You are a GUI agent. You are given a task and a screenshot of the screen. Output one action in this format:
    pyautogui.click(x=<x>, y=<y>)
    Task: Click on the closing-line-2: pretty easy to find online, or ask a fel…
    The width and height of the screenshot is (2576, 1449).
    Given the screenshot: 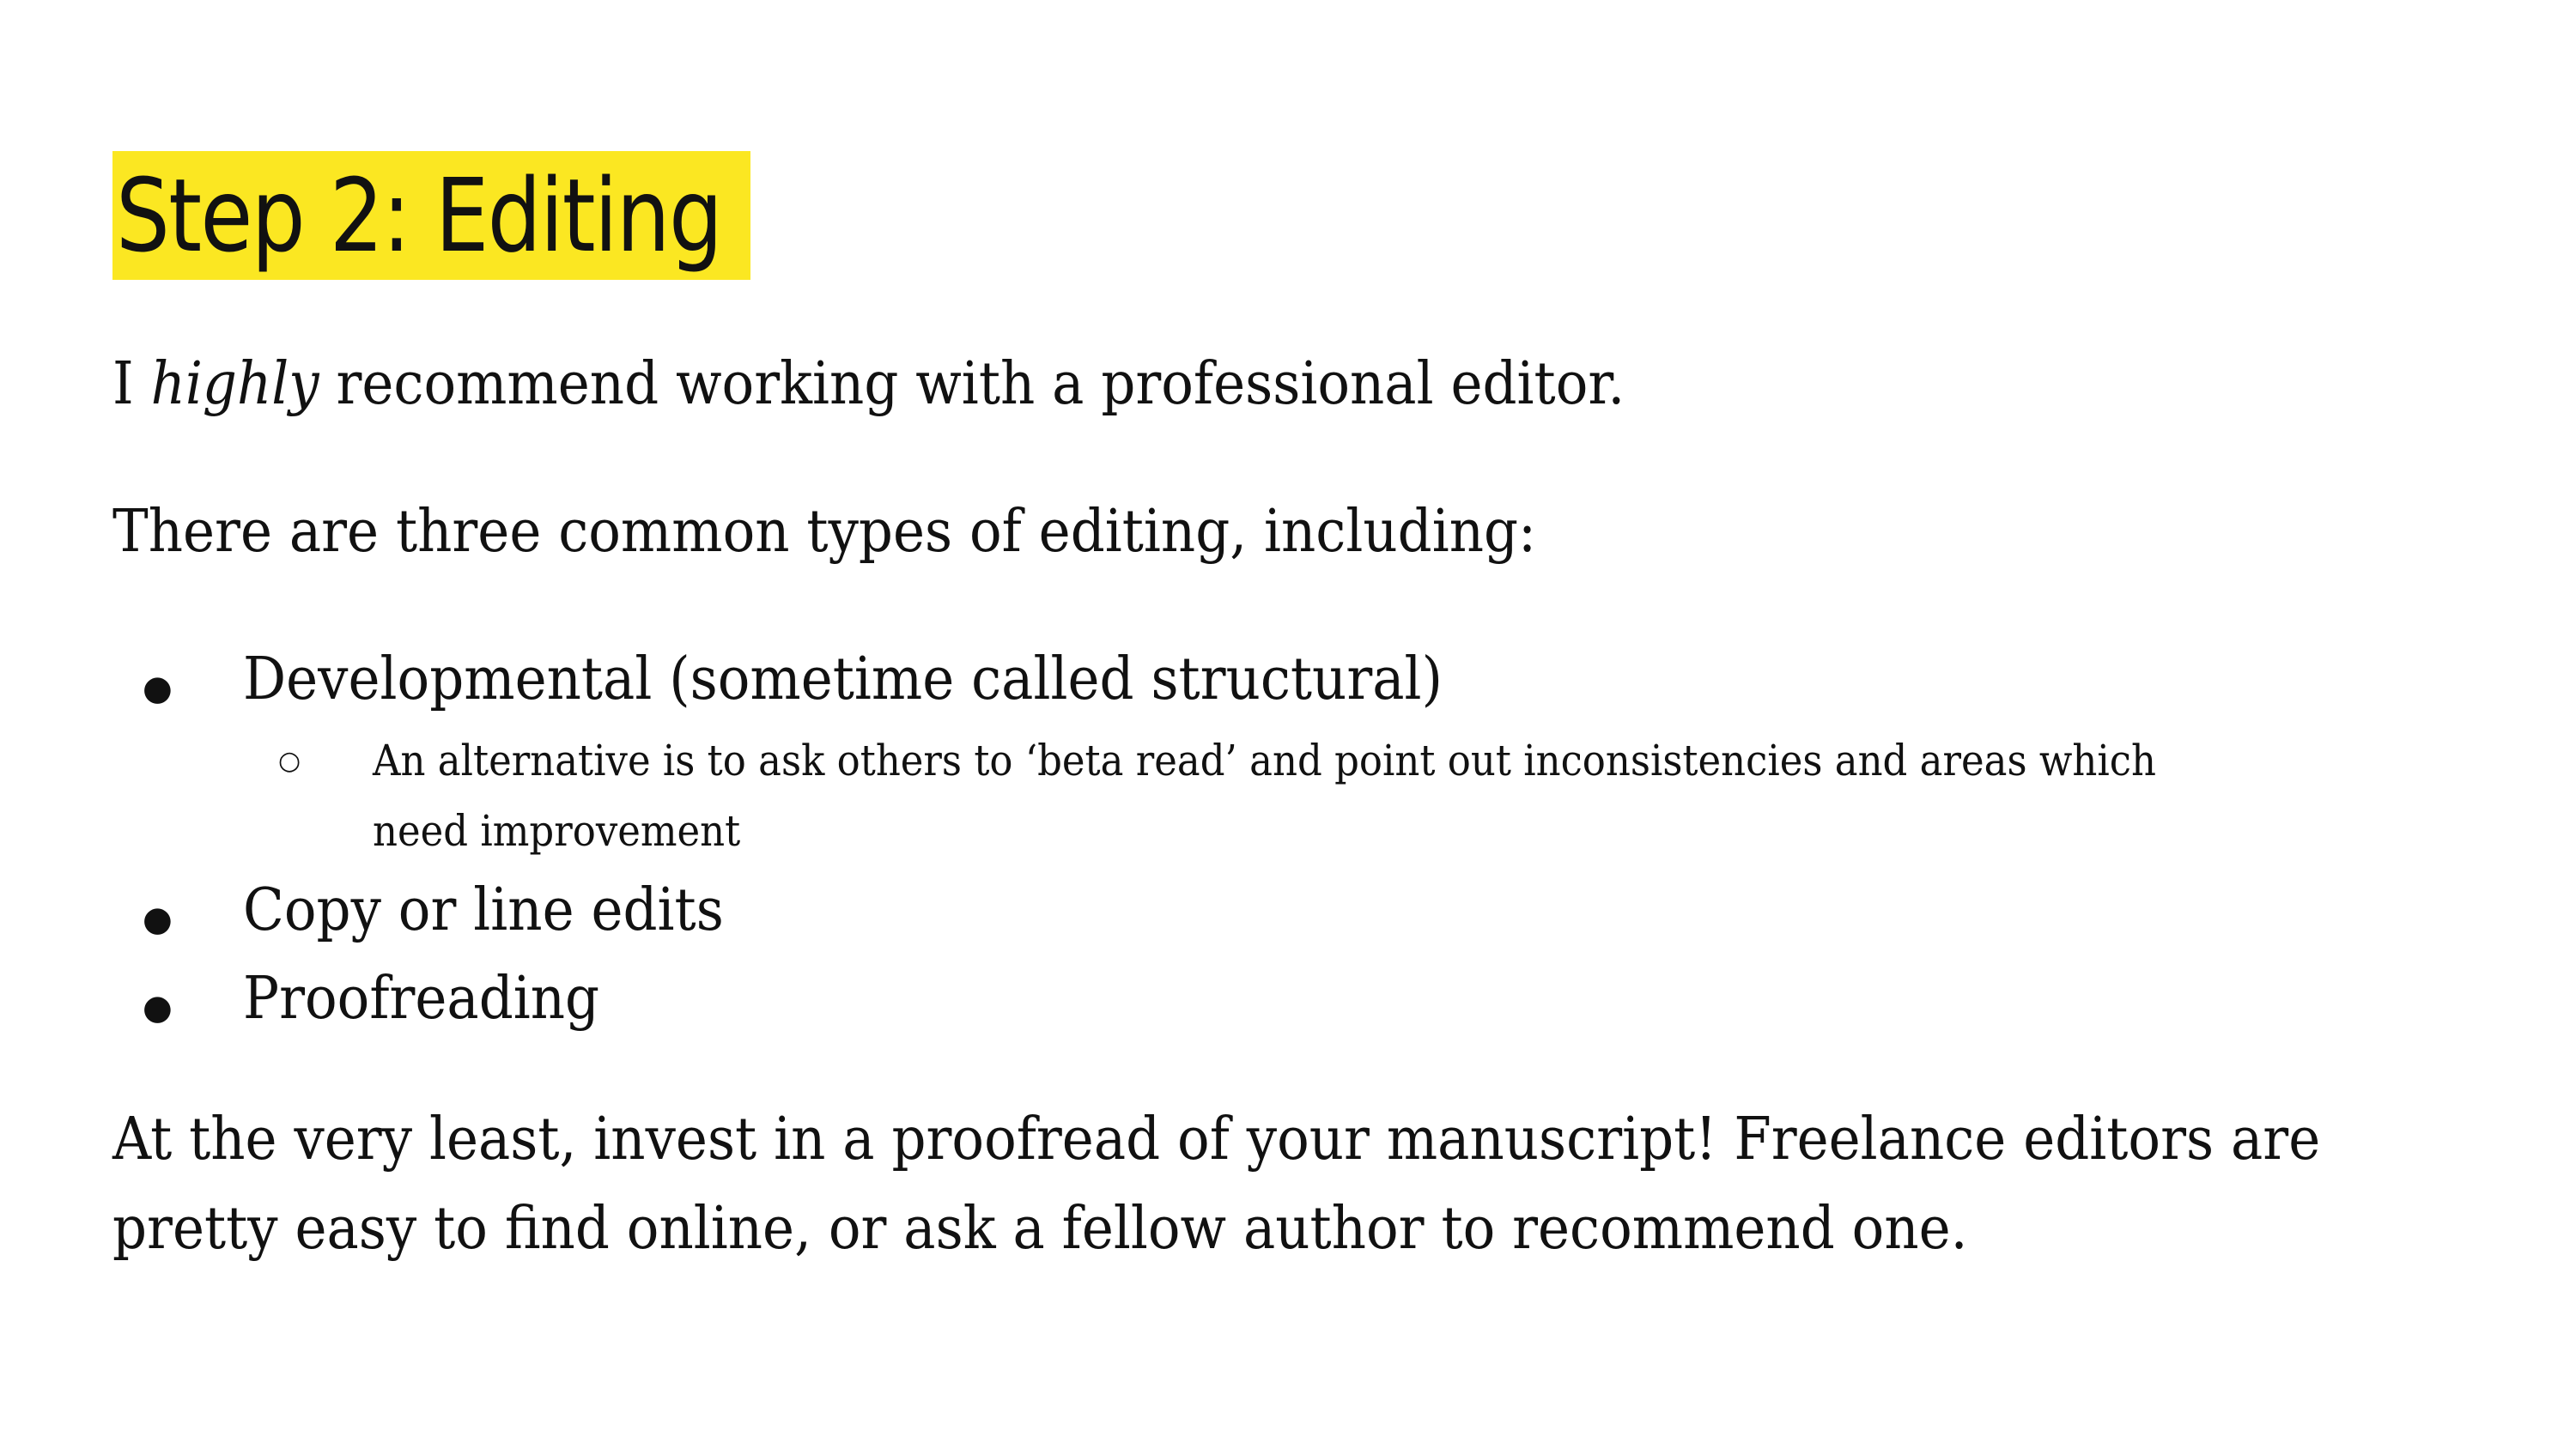 What is the action you would take?
    pyautogui.click(x=1040, y=1229)
    